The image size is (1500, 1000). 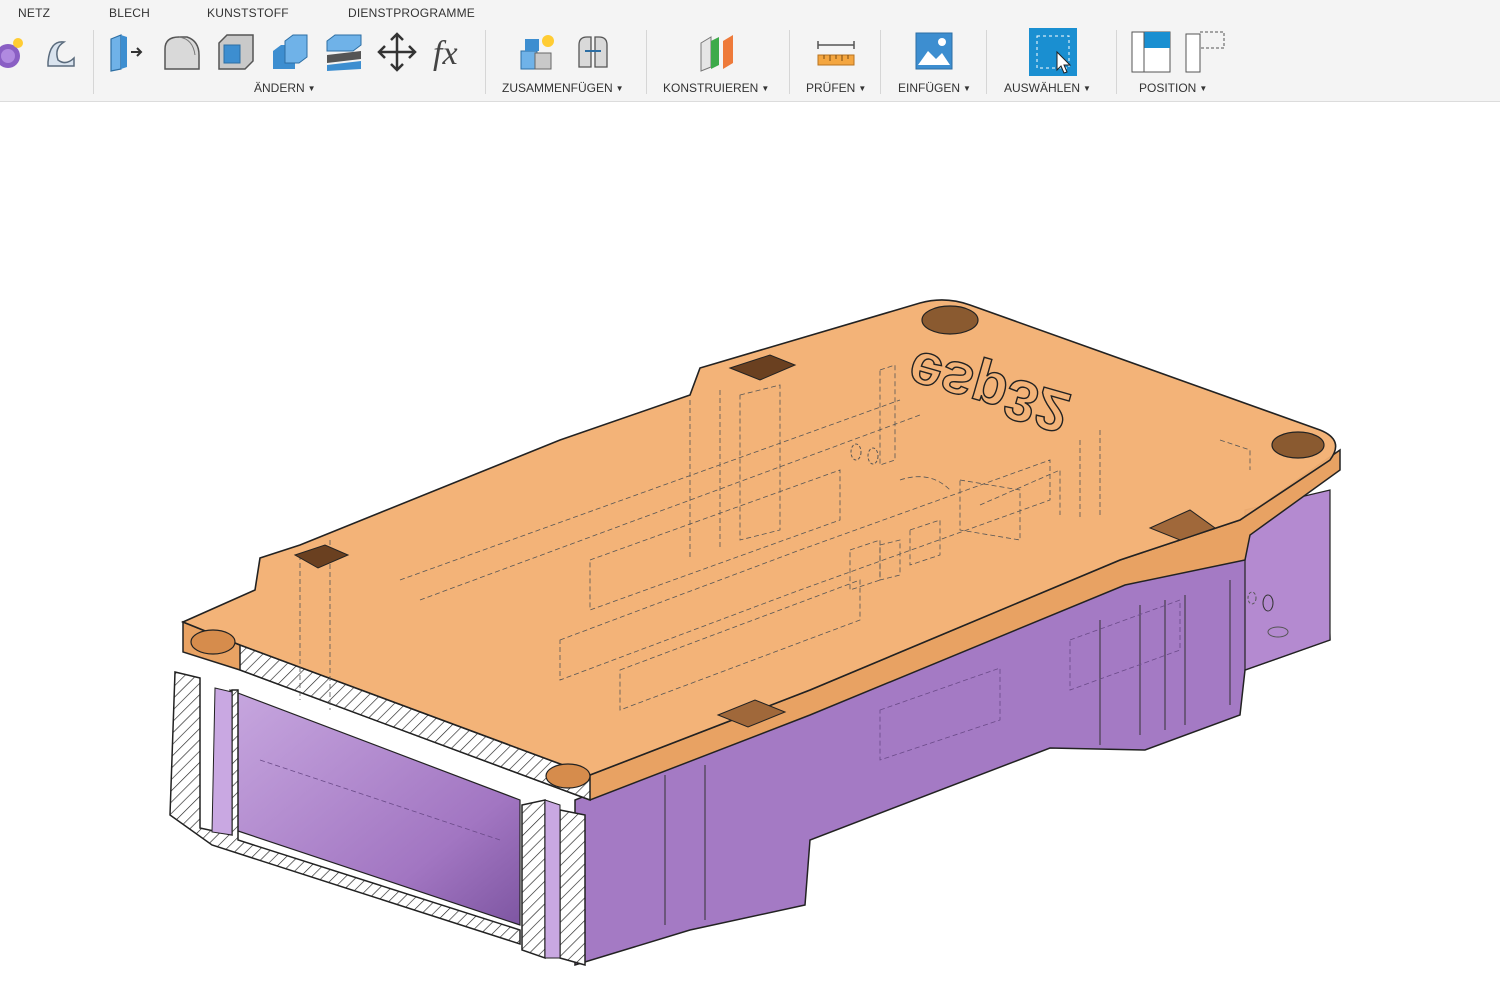 I want to click on capture-position-icon, so click(x=1152, y=52).